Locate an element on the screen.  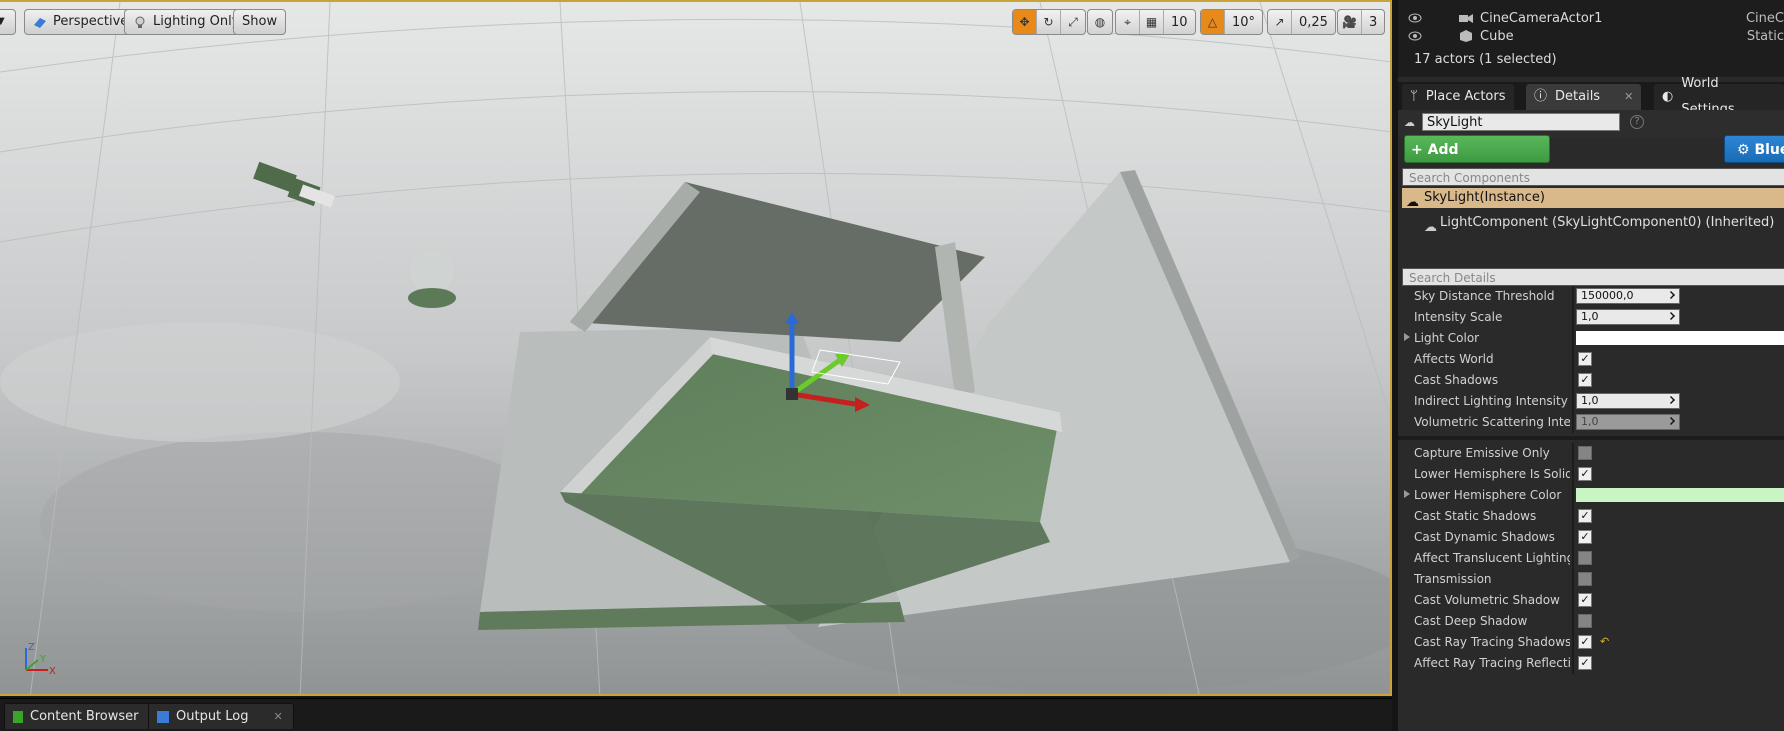
transmission-checkbox is located at coordinates (1585, 579).